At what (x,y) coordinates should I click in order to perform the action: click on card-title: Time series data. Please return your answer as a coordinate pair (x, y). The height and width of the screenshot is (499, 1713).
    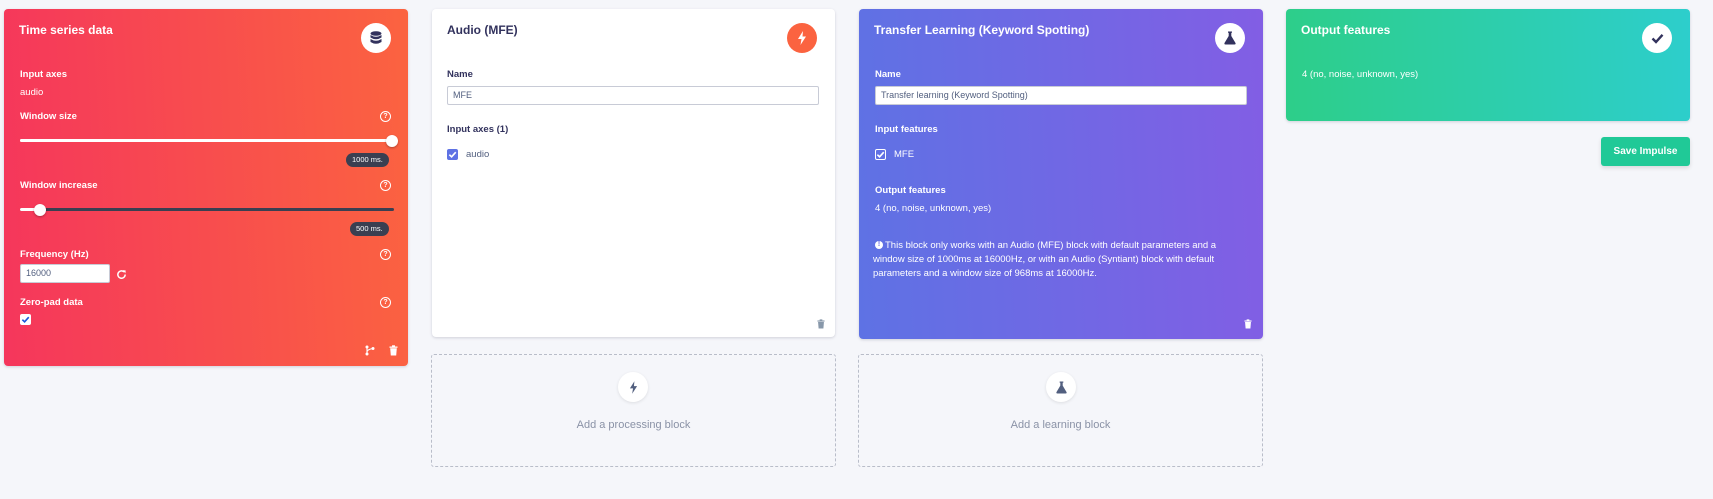
    Looking at the image, I should click on (66, 30).